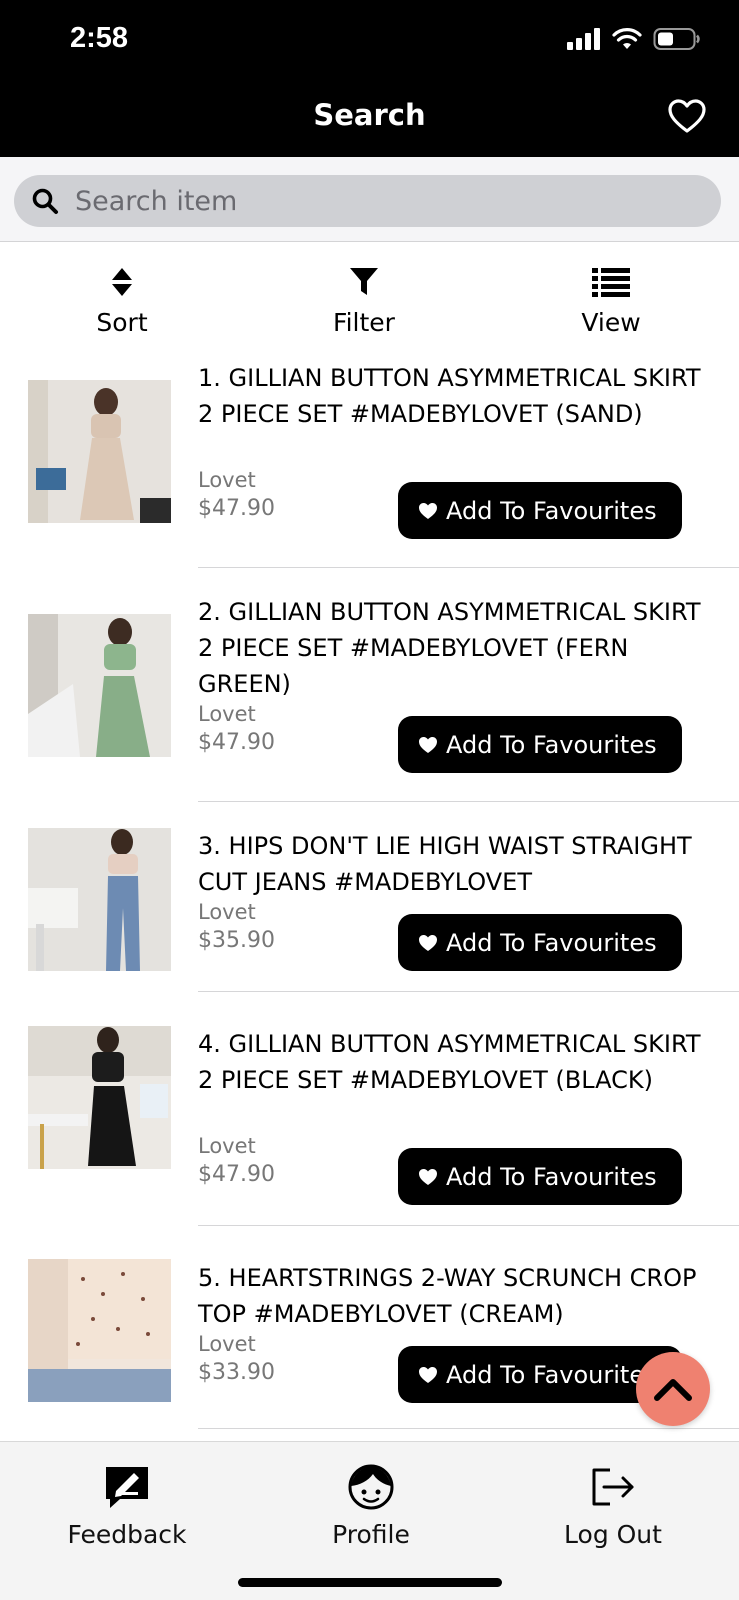  Describe the element at coordinates (122, 299) in the screenshot. I see `sort-button: Sort` at that location.